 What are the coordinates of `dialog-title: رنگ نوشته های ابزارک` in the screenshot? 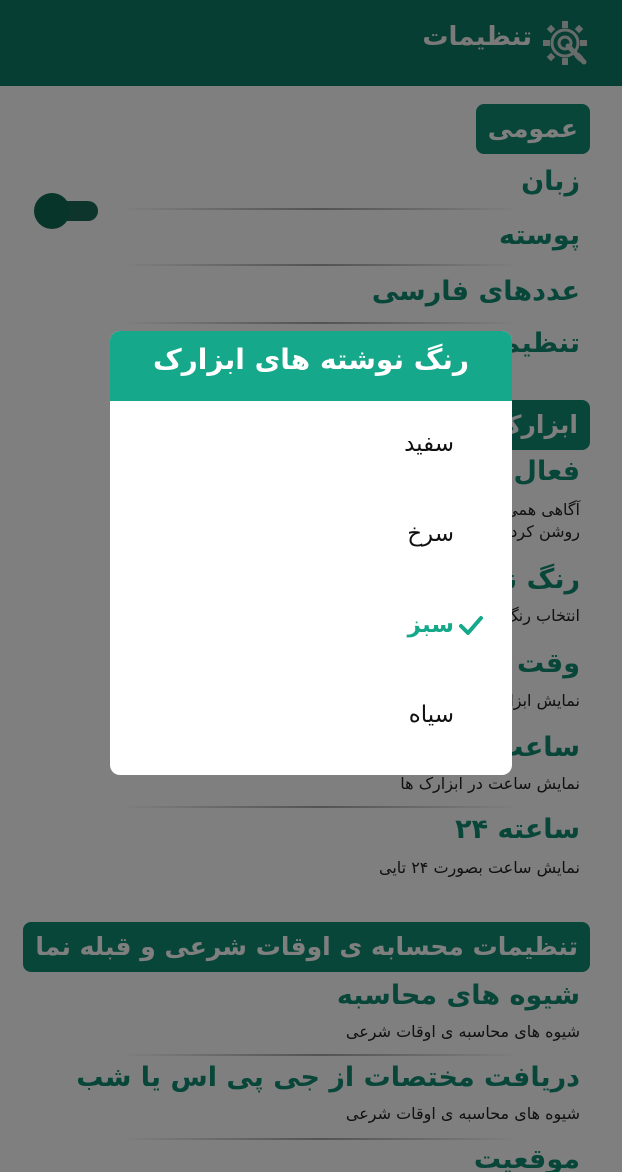 It's located at (311, 359).